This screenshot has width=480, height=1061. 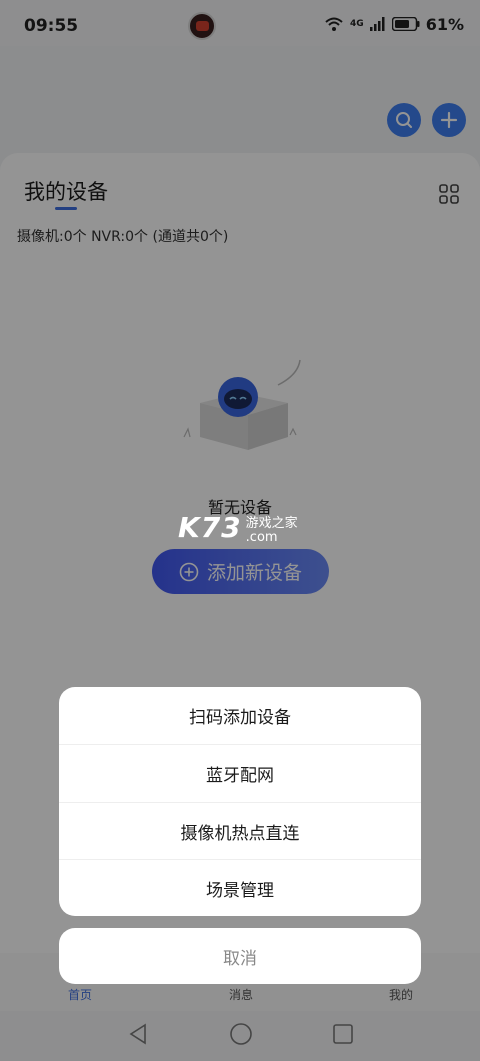 What do you see at coordinates (240, 831) in the screenshot?
I see `action-camera-hotspot: 摄像机热点直连` at bounding box center [240, 831].